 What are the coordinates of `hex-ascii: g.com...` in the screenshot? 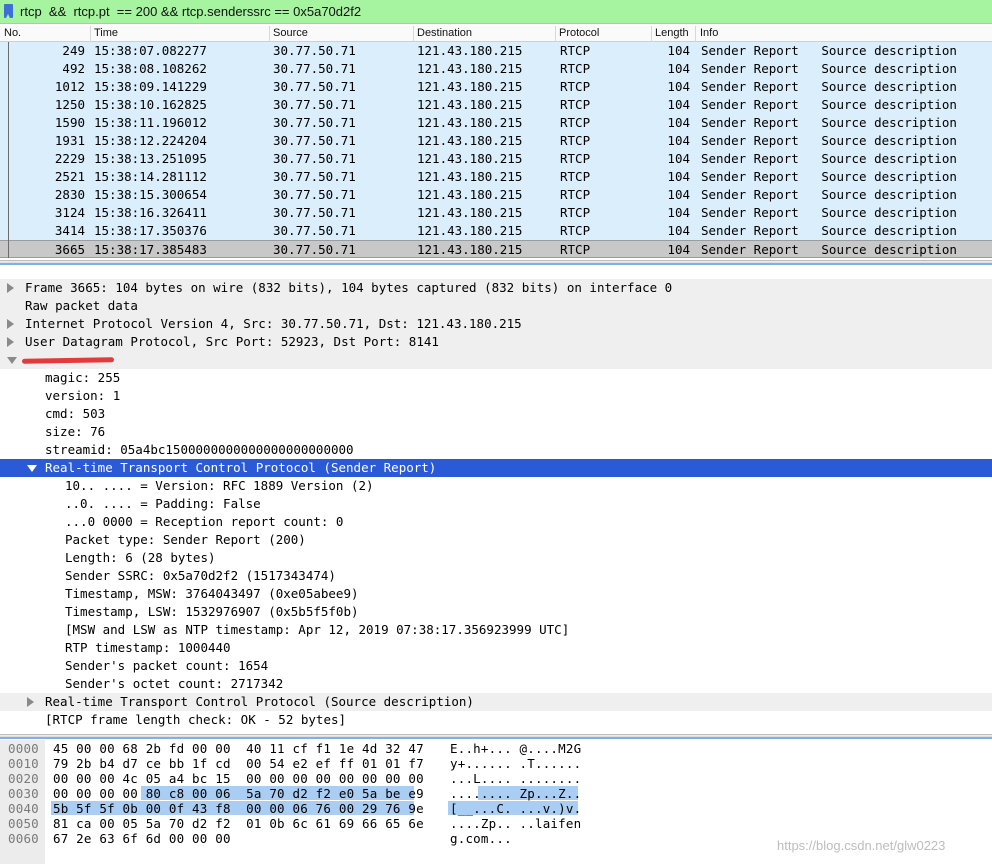 It's located at (481, 838).